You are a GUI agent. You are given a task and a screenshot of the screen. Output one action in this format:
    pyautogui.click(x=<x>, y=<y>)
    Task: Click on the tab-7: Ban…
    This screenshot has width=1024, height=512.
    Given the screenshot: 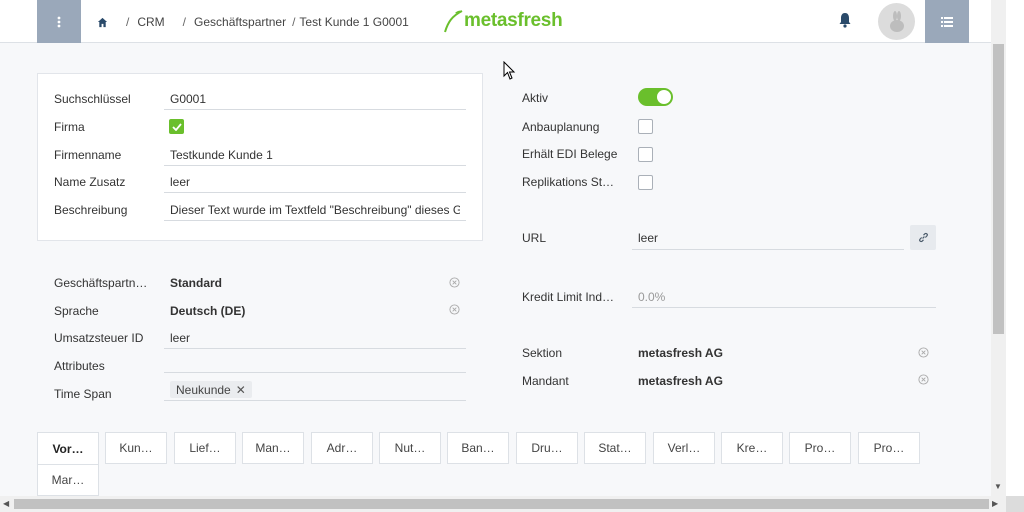 What is the action you would take?
    pyautogui.click(x=478, y=448)
    